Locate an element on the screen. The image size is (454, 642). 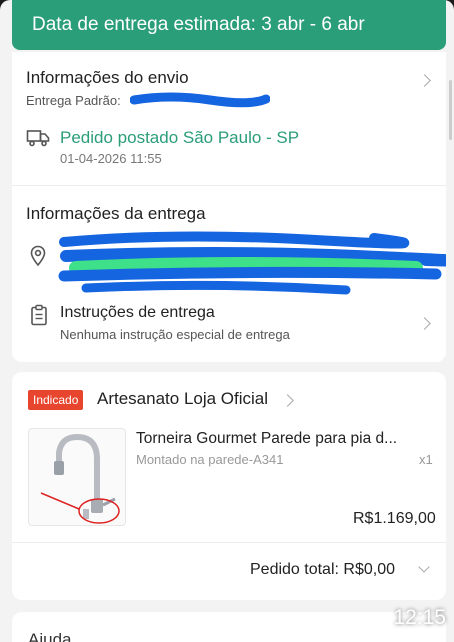
store-name: Artesanato Loja Oficial is located at coordinates (183, 398).